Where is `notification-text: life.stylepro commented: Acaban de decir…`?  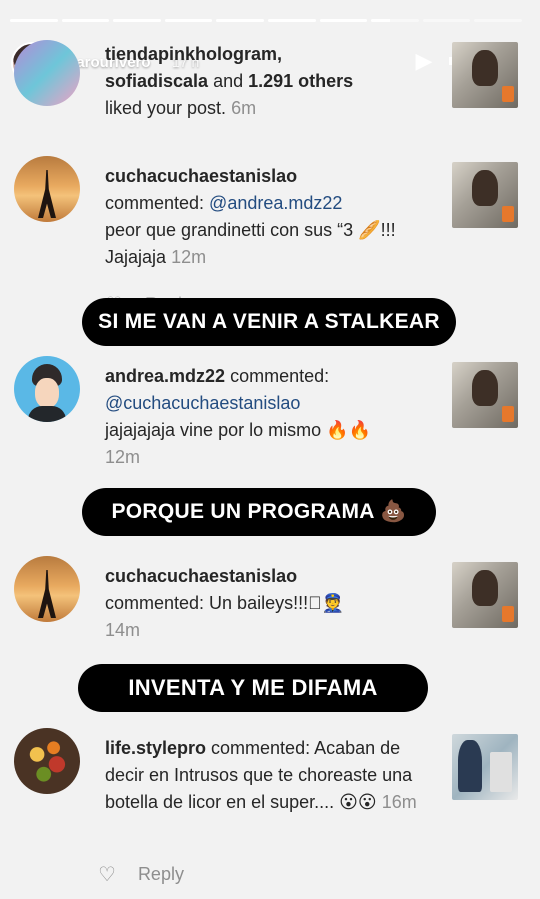 notification-text: life.stylepro commented: Acaban de decir… is located at coordinates (261, 775).